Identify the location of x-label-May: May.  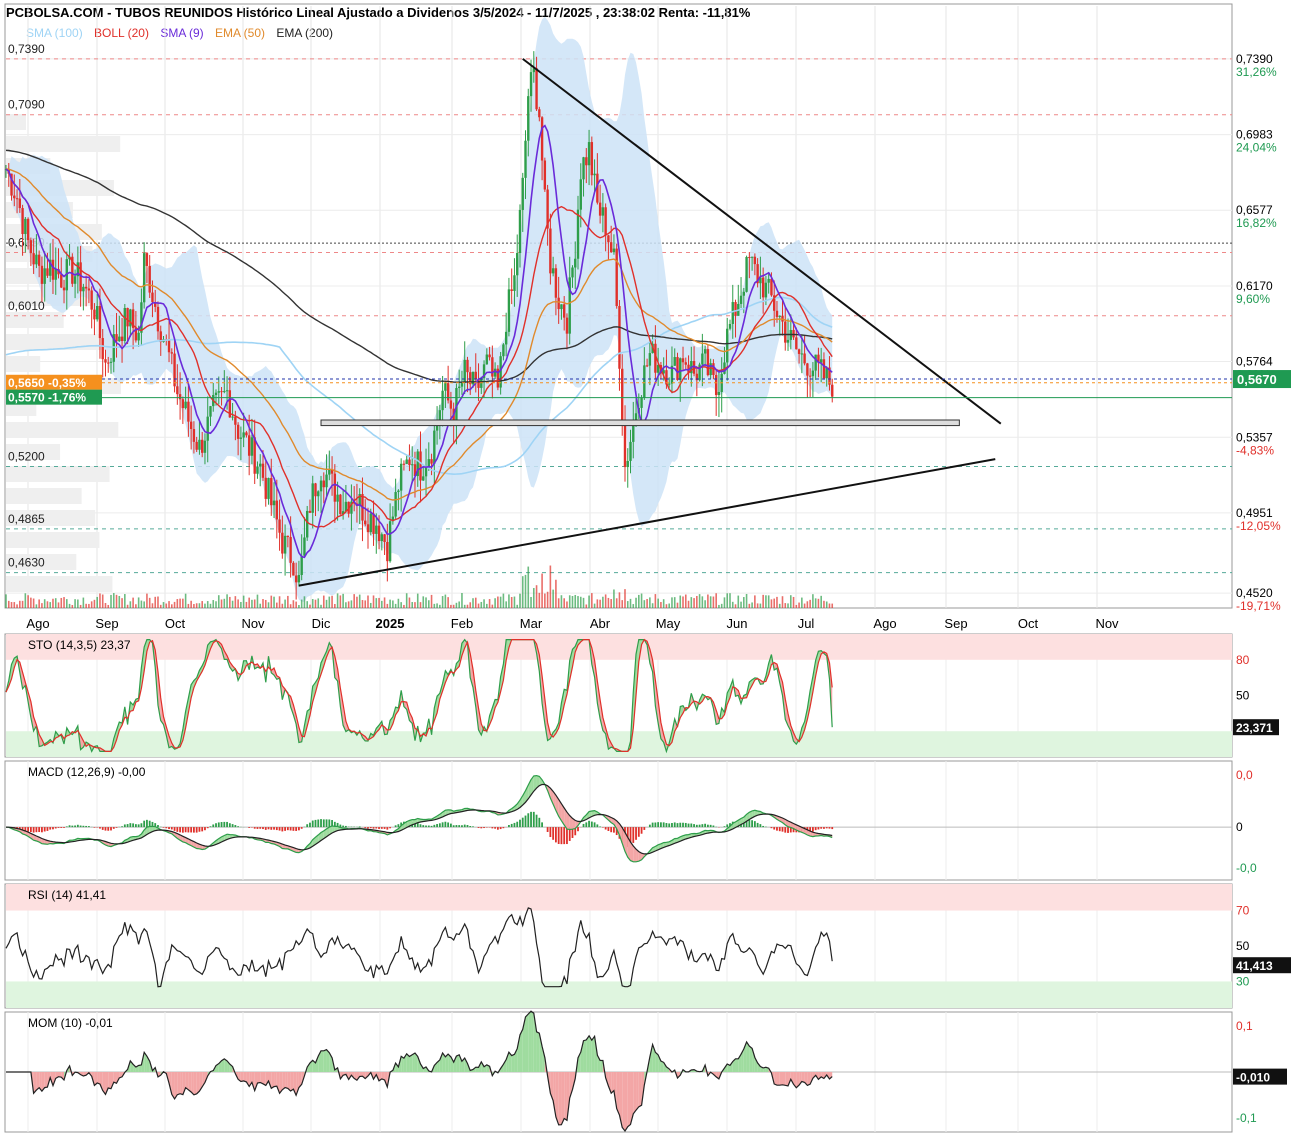
(668, 623).